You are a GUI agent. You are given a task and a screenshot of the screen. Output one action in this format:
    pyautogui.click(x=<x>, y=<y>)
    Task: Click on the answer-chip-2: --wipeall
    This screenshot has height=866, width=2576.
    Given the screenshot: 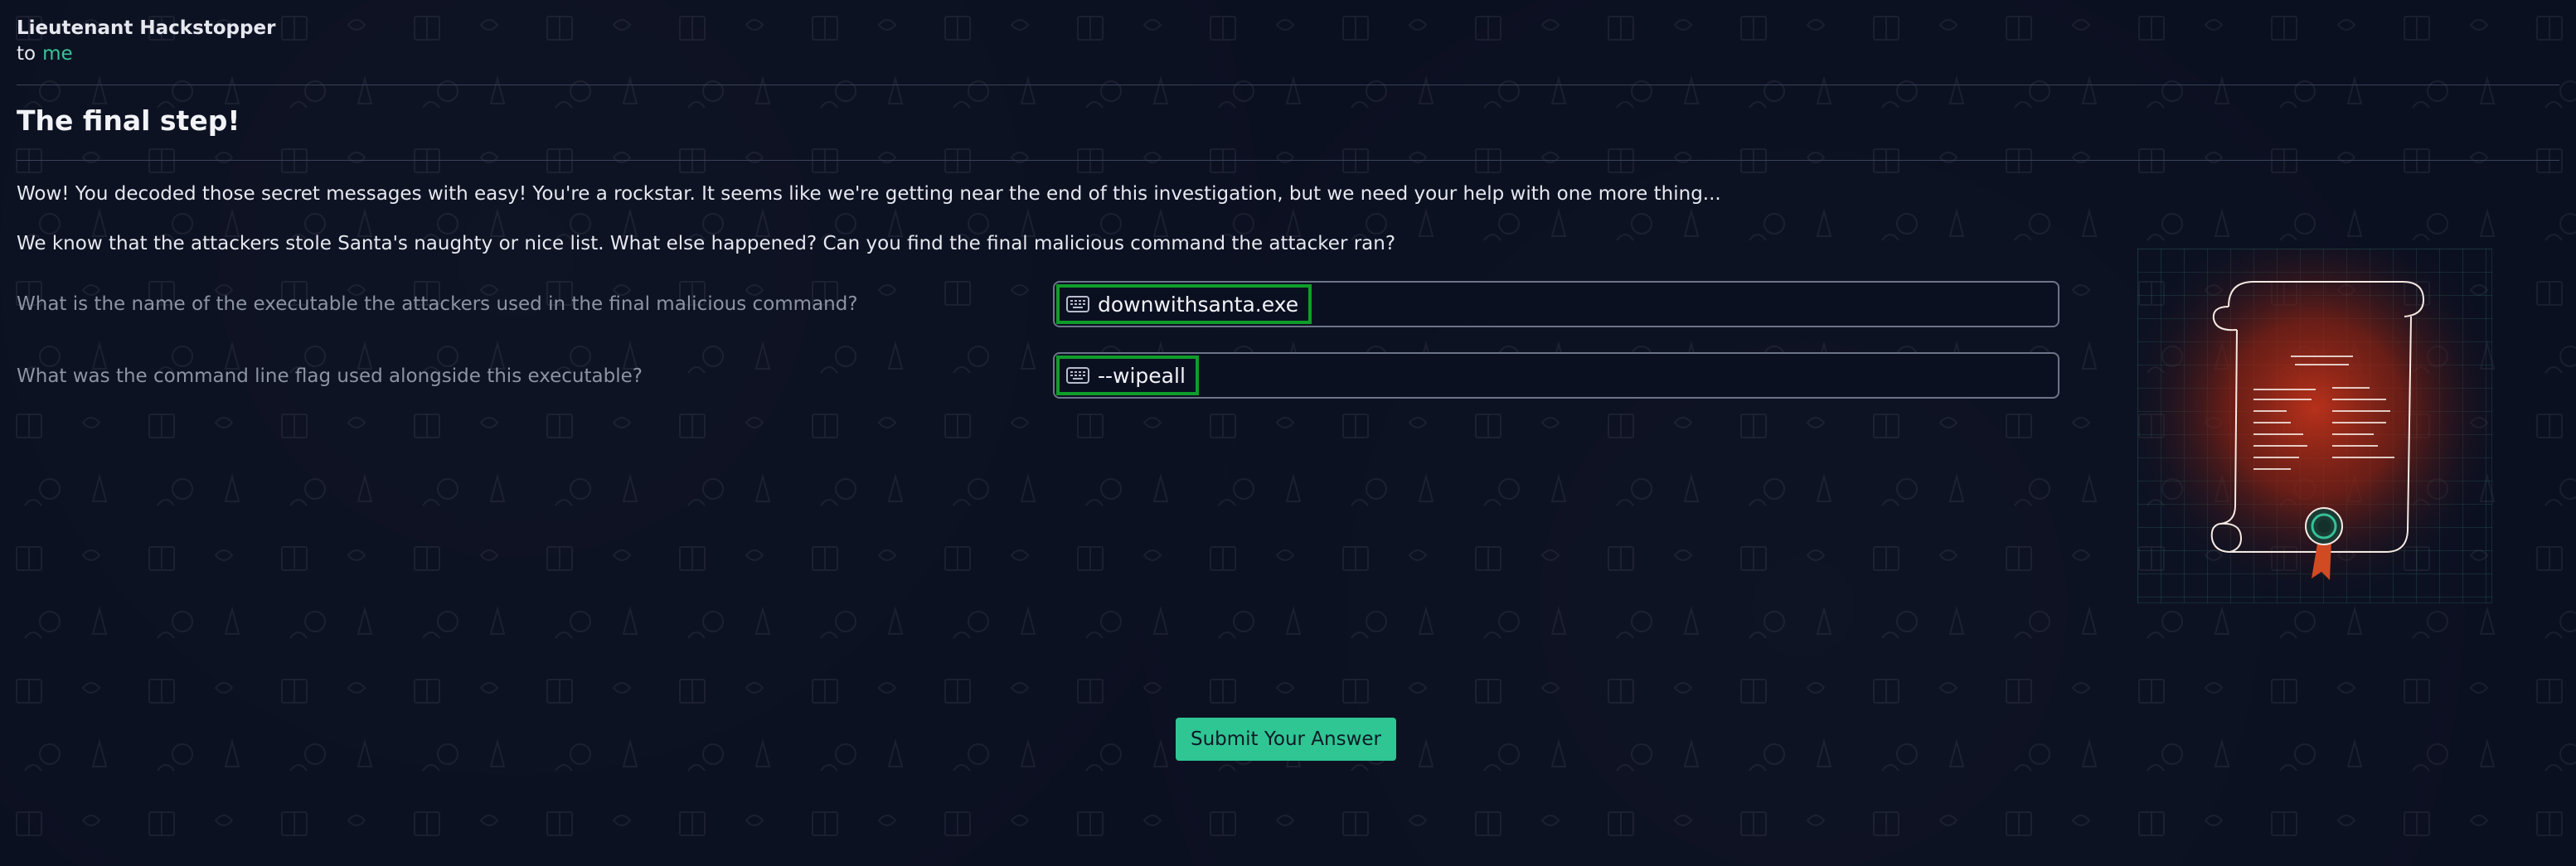 What is the action you would take?
    pyautogui.click(x=1127, y=375)
    